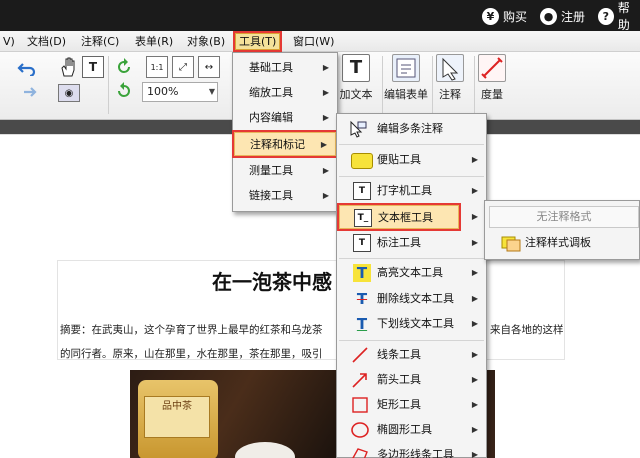  I want to click on zoom-value: 100%, so click(163, 91).